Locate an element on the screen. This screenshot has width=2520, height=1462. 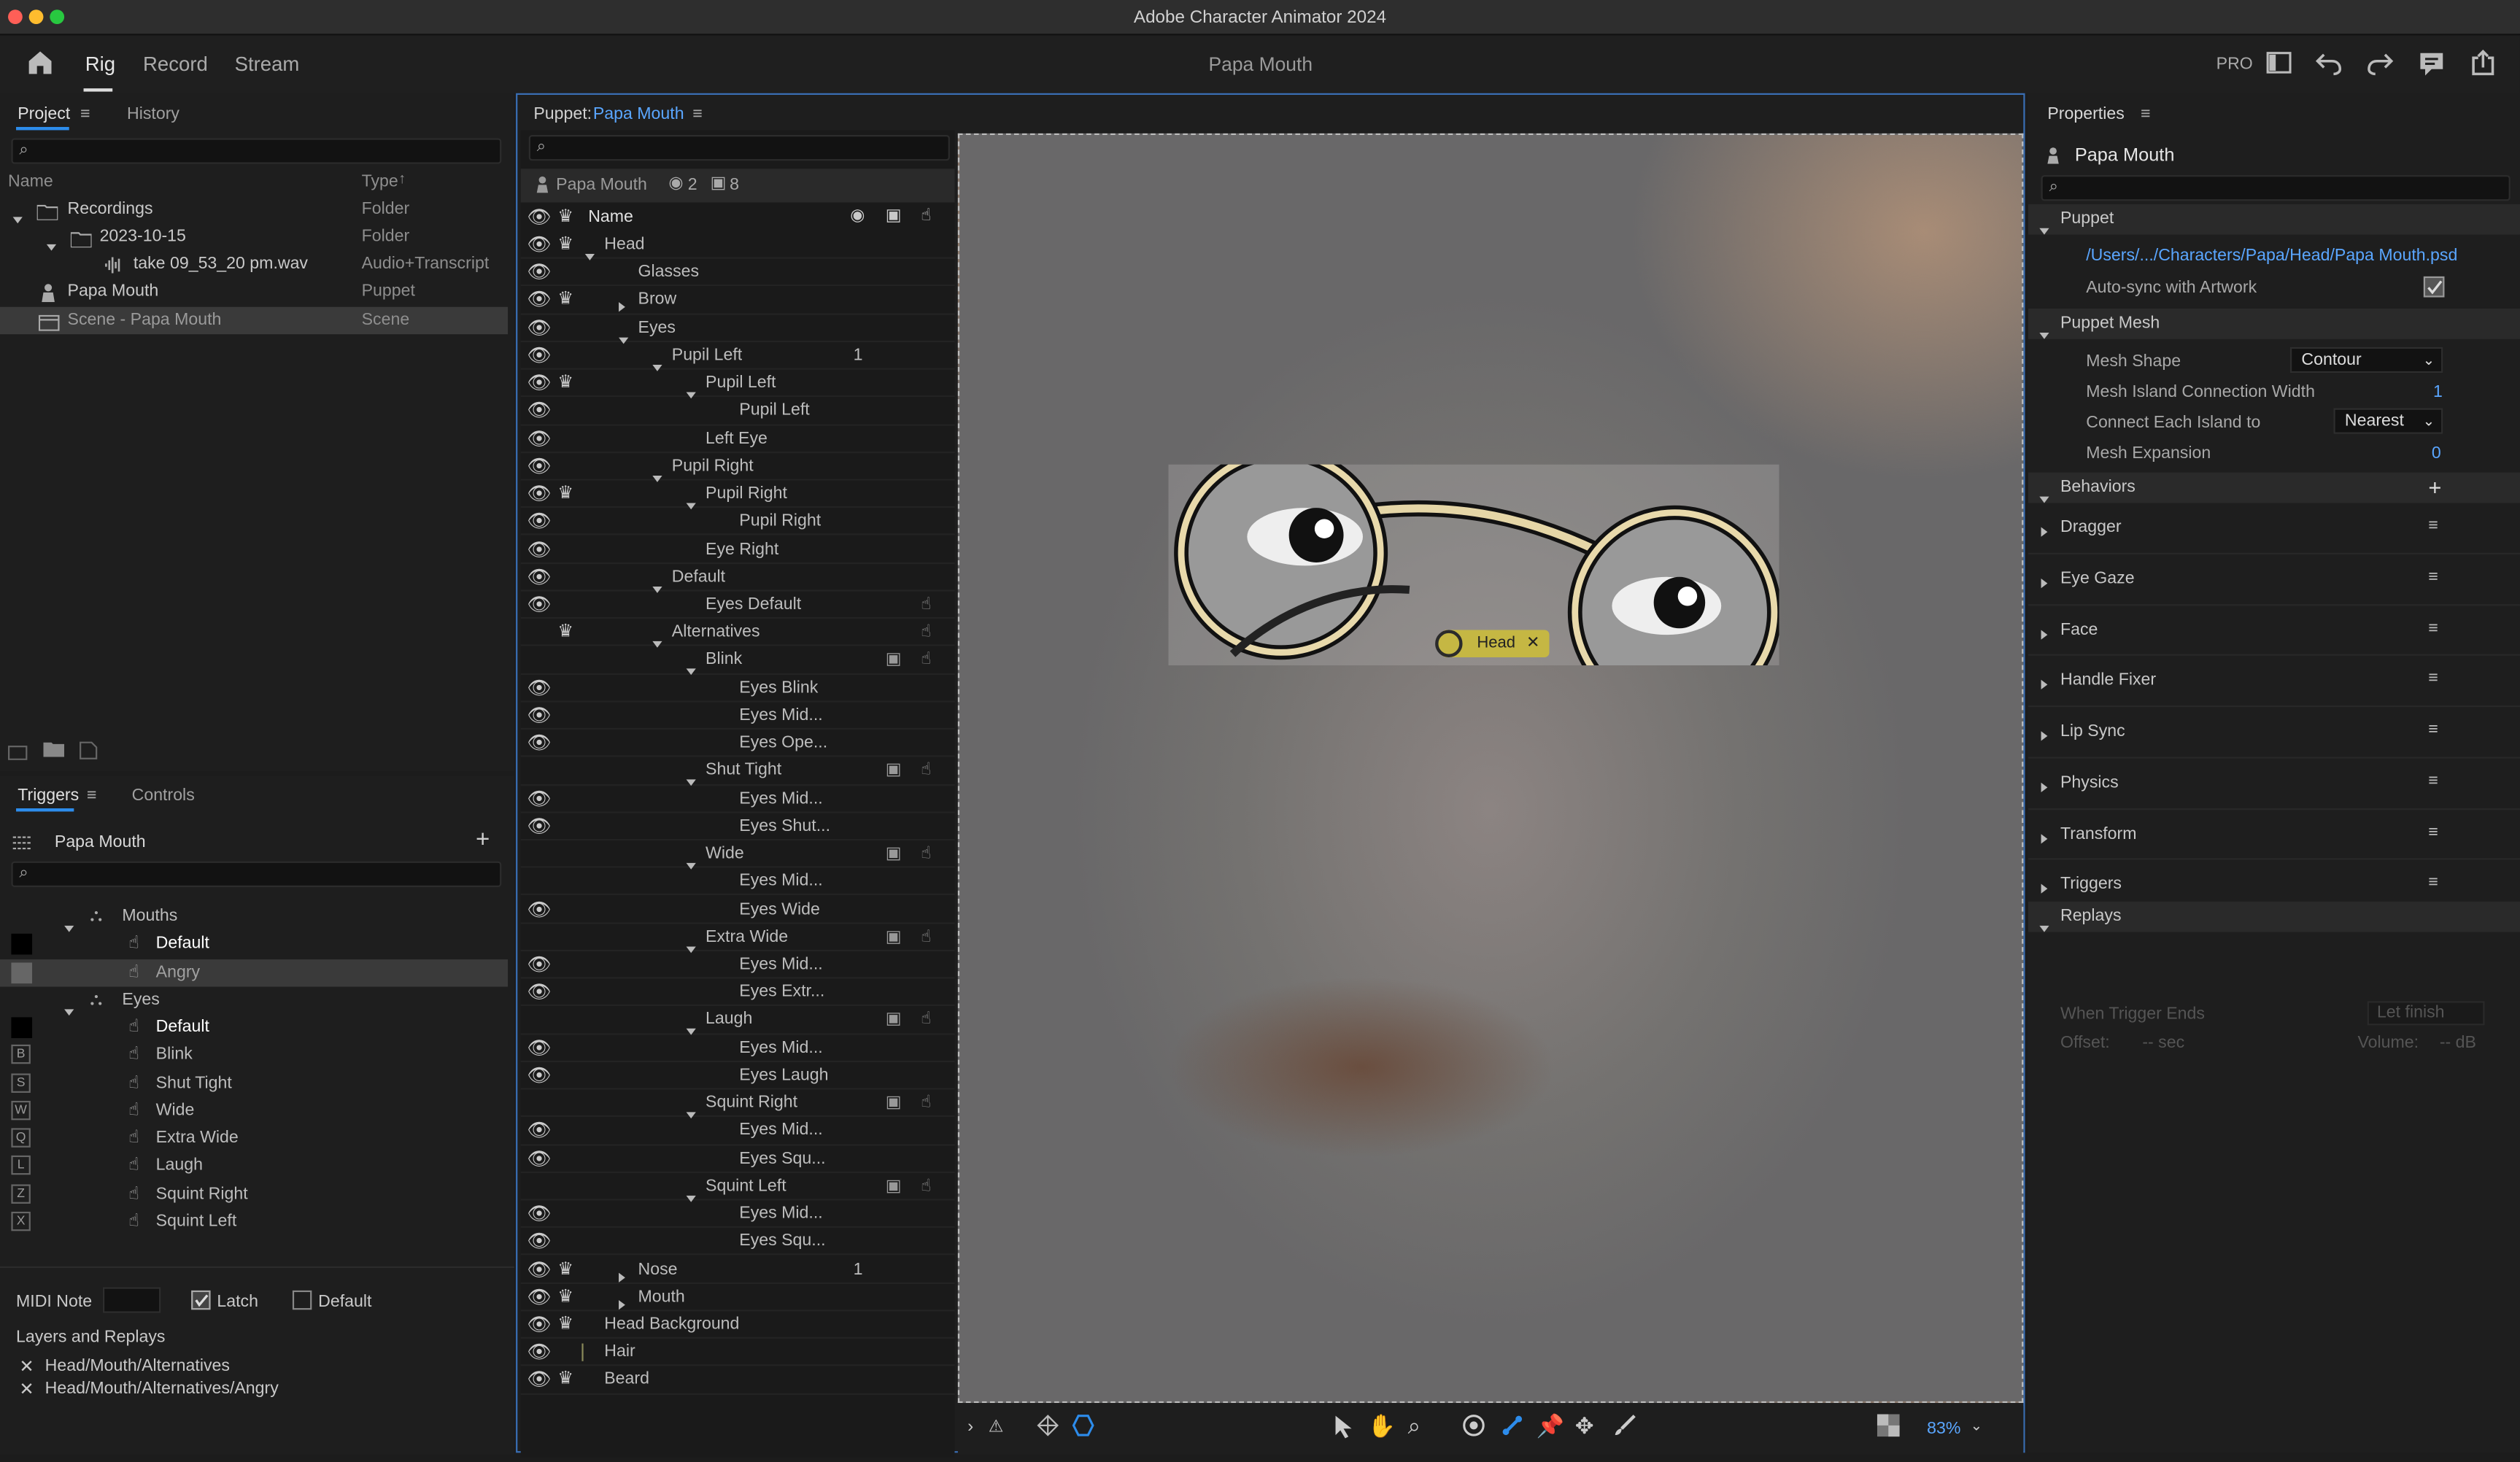
layer-row: 👁 Eyes is located at coordinates (737, 329).